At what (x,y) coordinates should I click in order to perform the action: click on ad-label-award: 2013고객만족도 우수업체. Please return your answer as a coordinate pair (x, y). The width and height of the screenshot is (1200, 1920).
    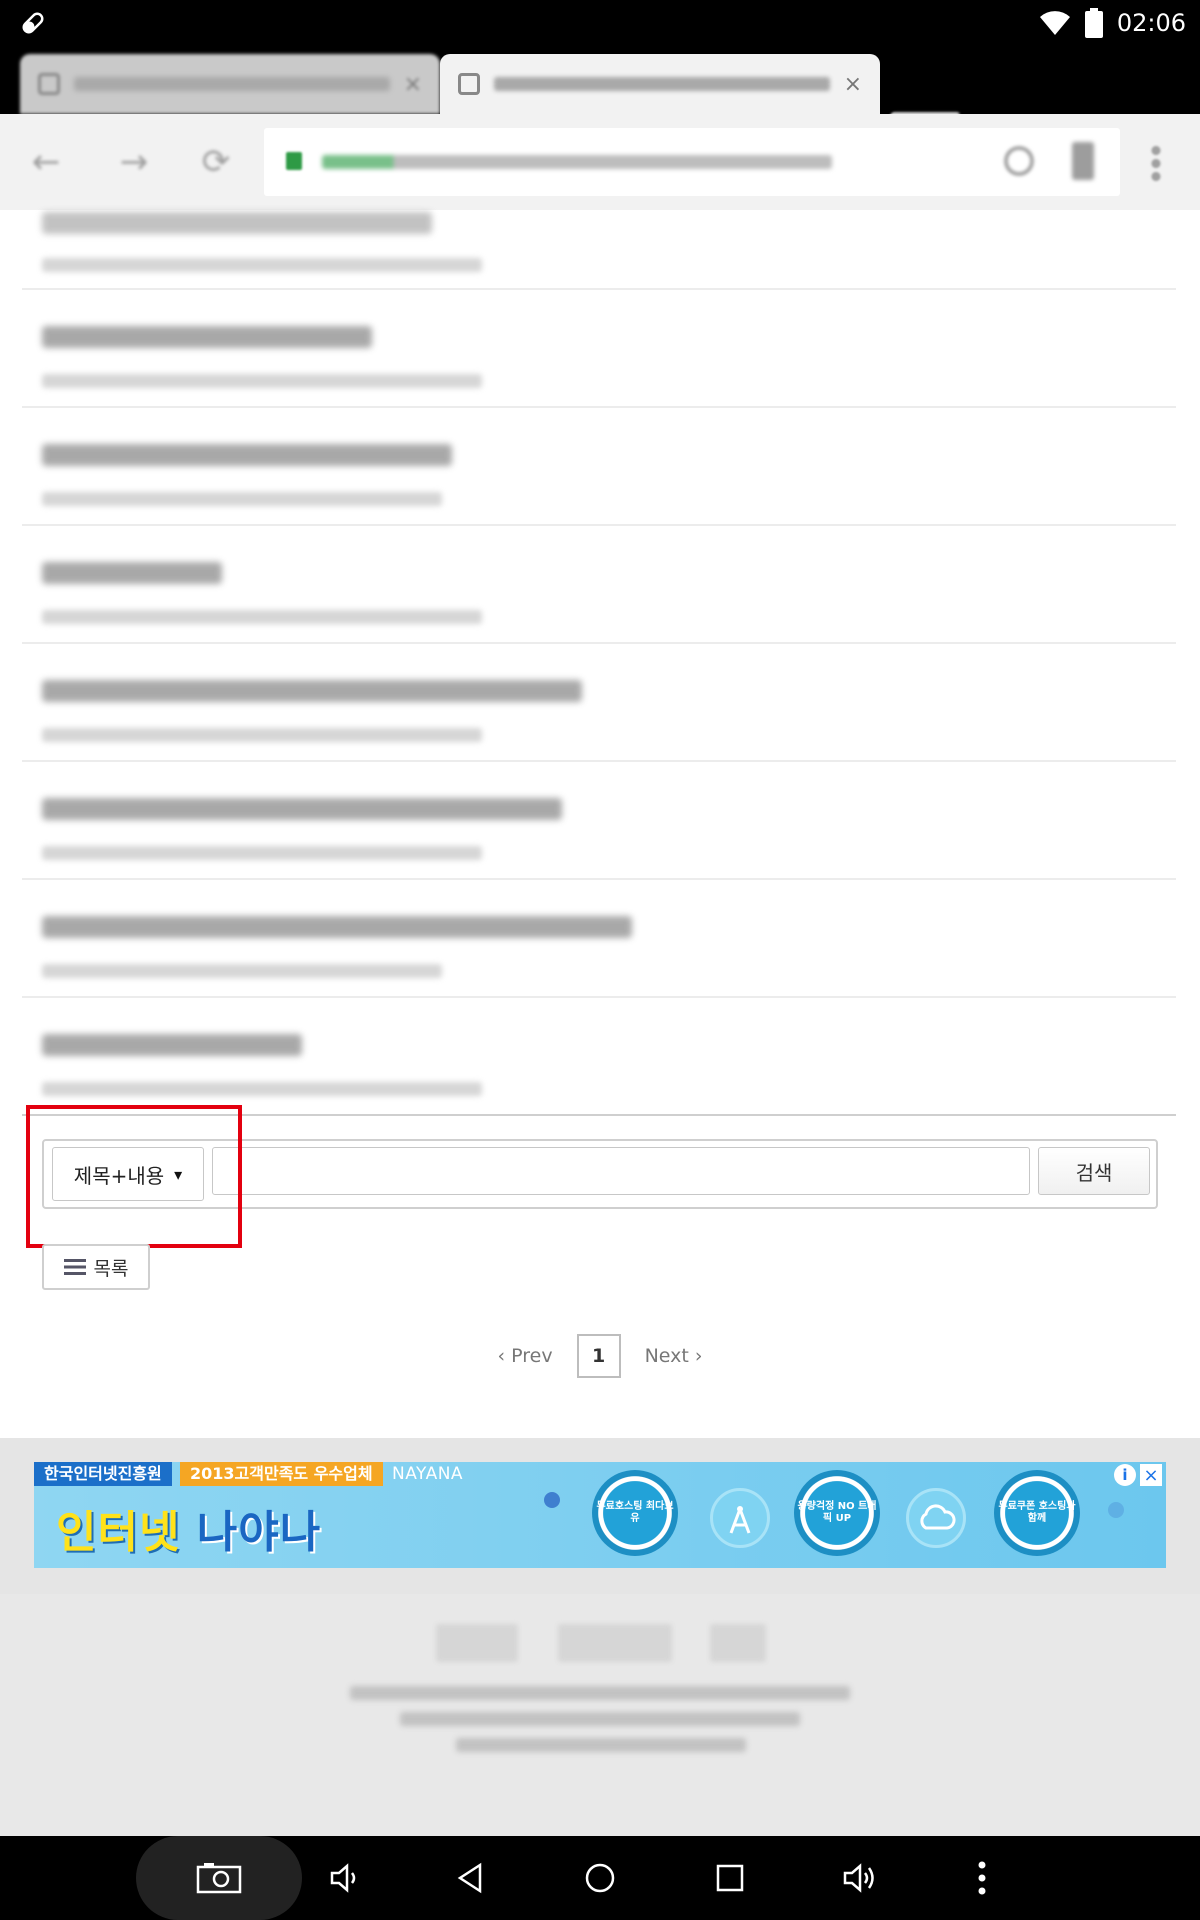
    Looking at the image, I should click on (281, 1474).